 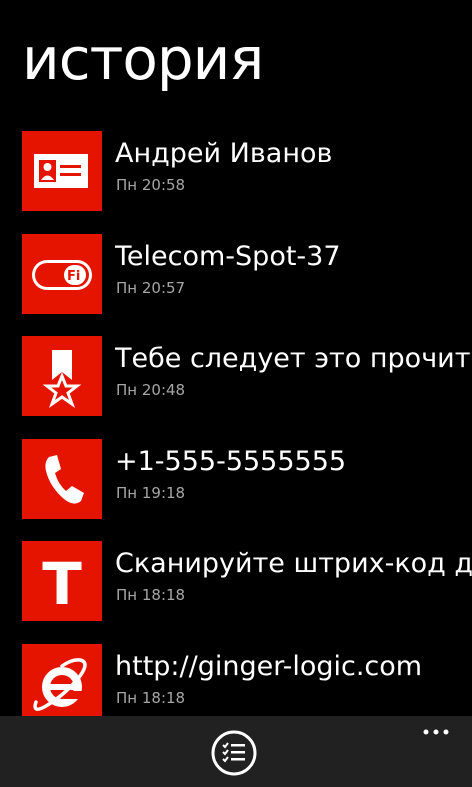 I want to click on app-bar, so click(x=236, y=751).